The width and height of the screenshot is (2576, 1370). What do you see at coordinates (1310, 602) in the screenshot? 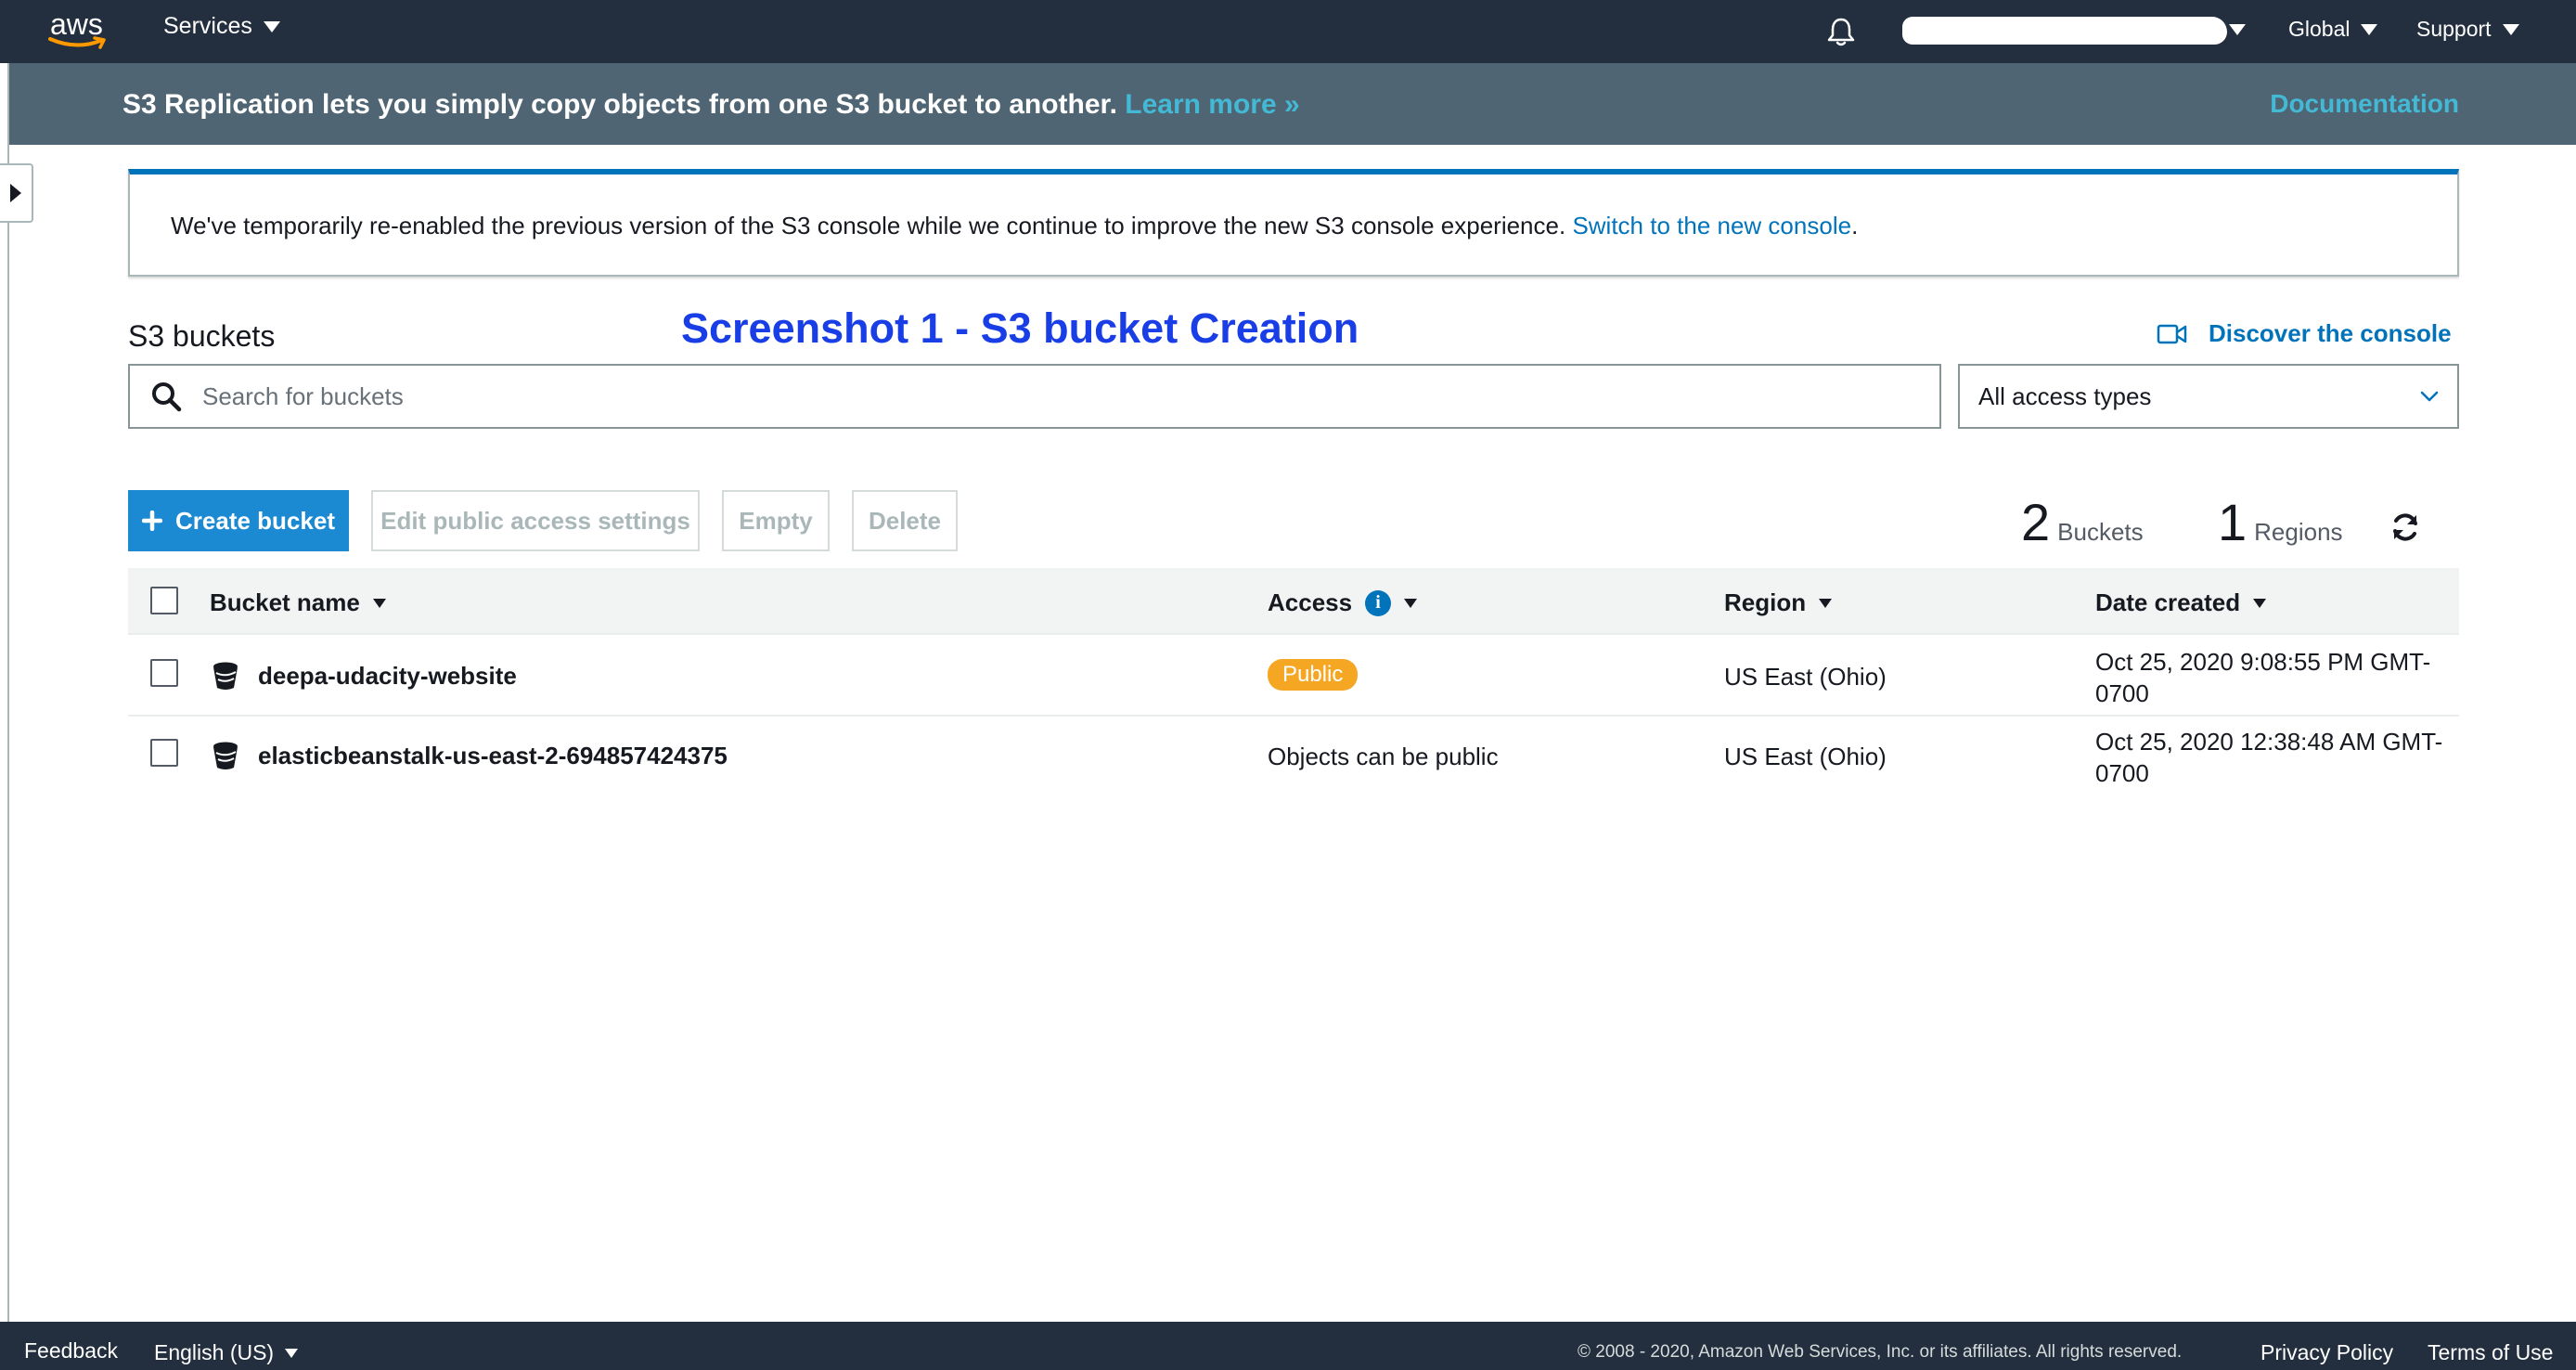
I see `column-access-label: Access` at bounding box center [1310, 602].